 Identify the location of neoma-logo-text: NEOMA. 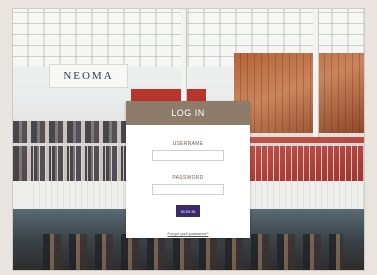
(88, 76).